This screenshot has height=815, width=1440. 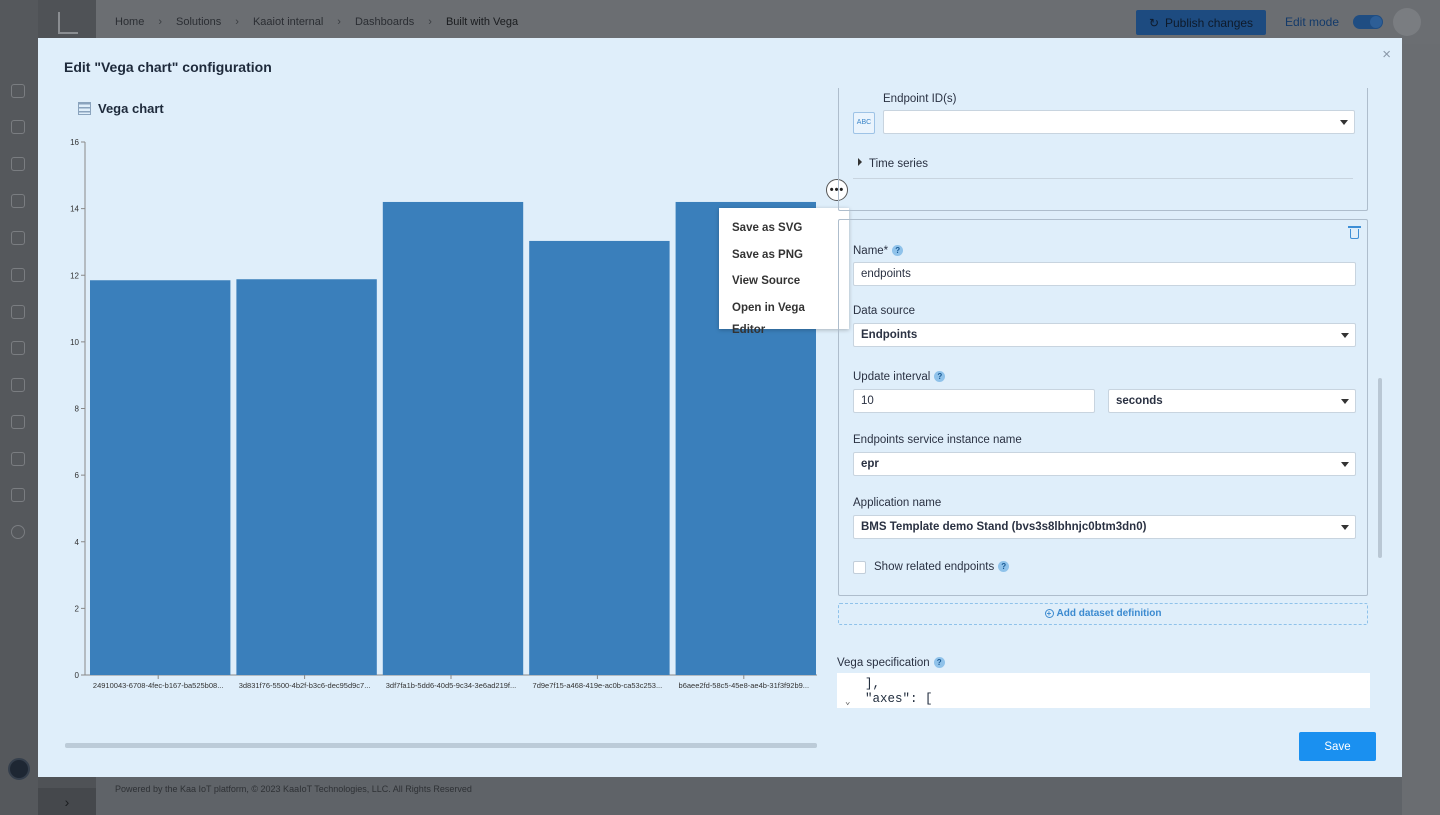 What do you see at coordinates (934, 567) in the screenshot?
I see `show-related-label: Show related endpoints` at bounding box center [934, 567].